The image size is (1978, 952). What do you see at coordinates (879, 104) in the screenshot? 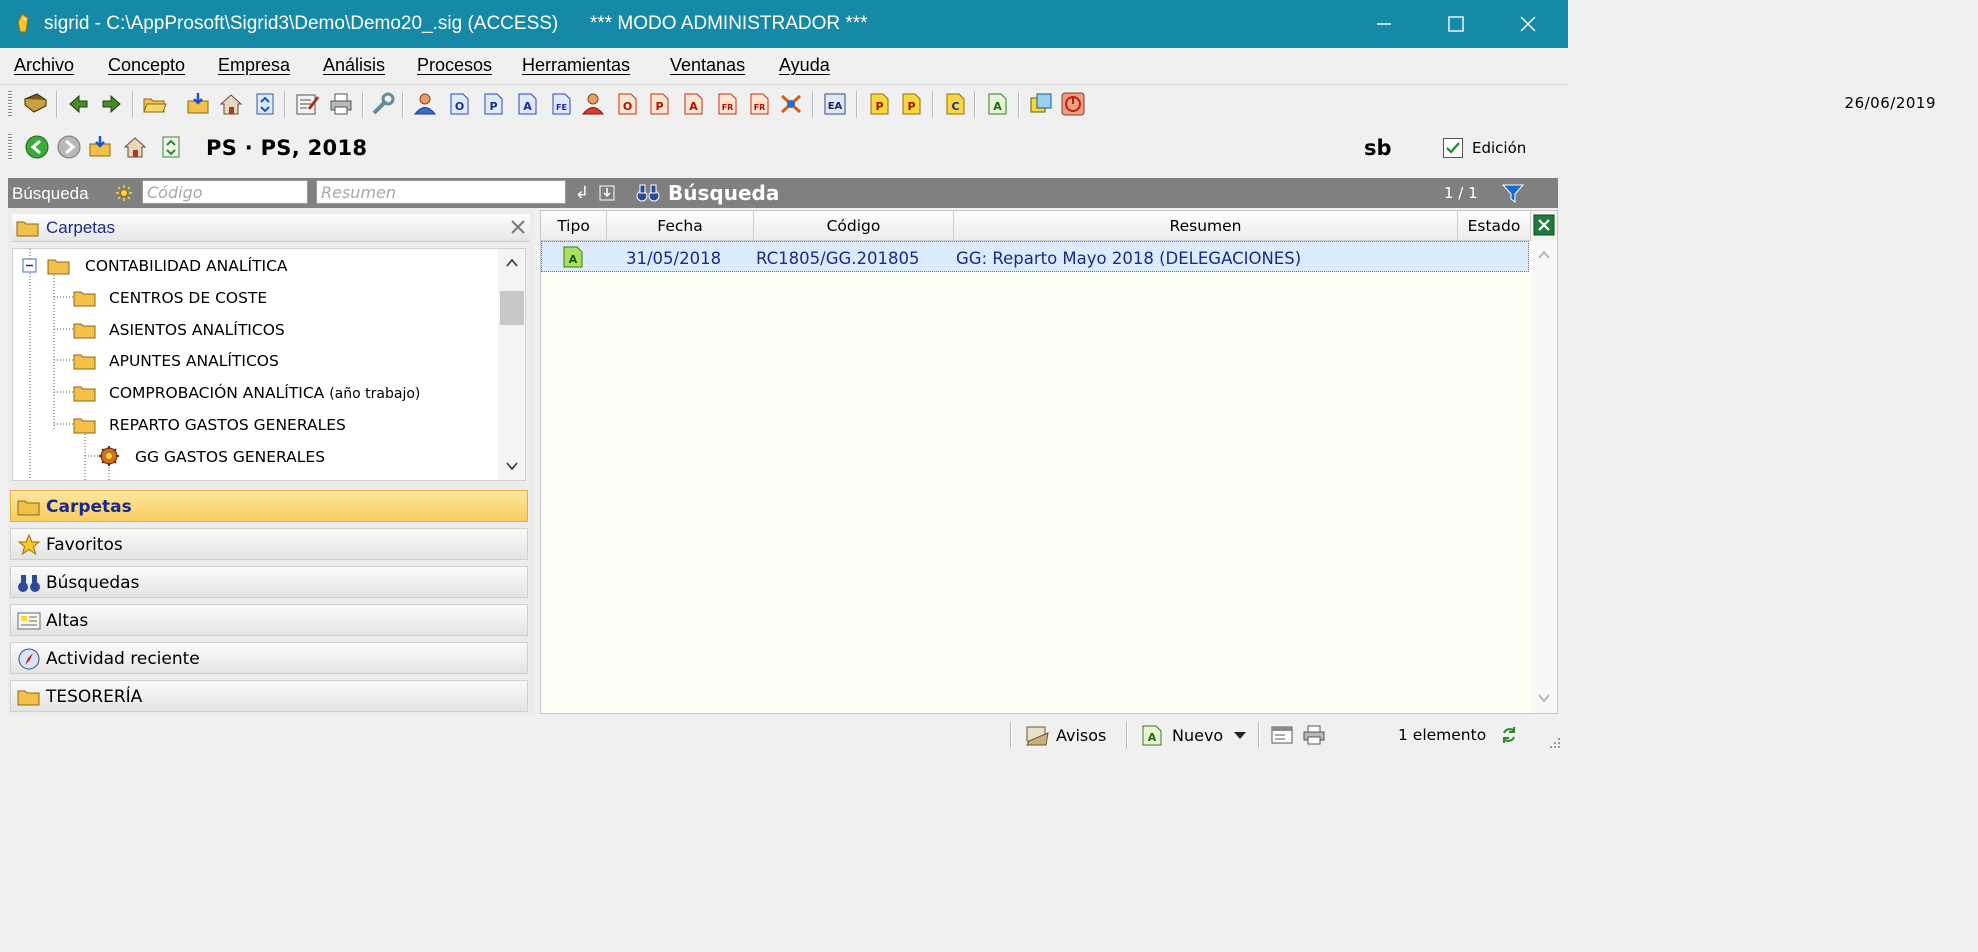
I see `doc-p-yellow-icon: P` at bounding box center [879, 104].